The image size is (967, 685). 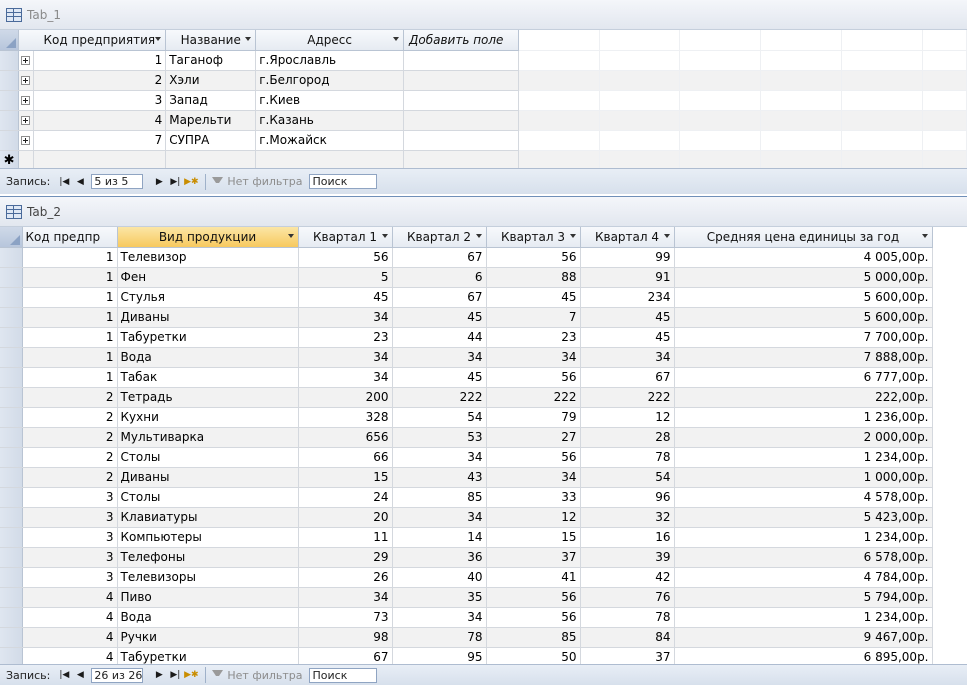 I want to click on cell-name: Марельти, so click(x=211, y=120).